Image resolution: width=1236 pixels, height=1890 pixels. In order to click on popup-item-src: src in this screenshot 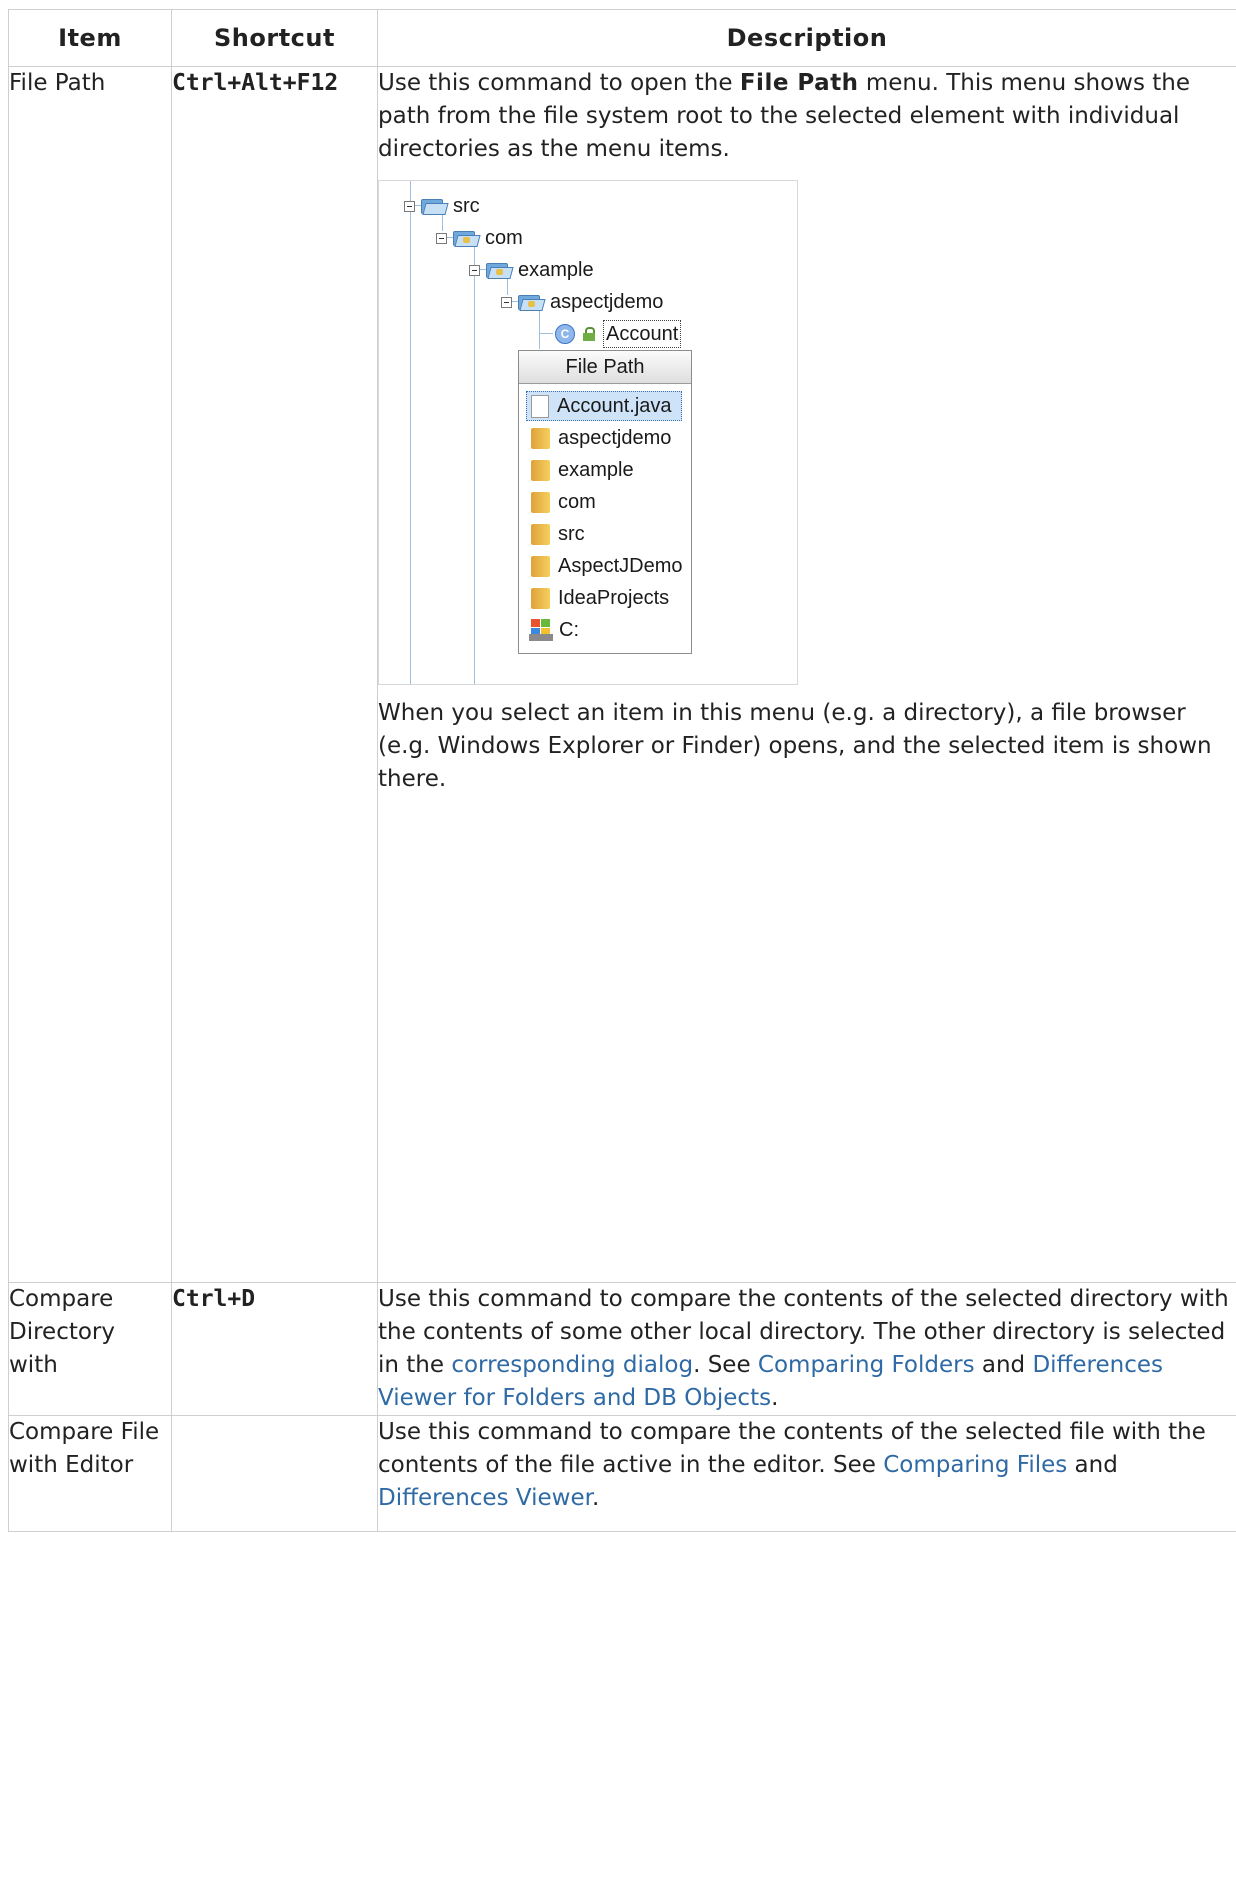, I will do `click(556, 534)`.